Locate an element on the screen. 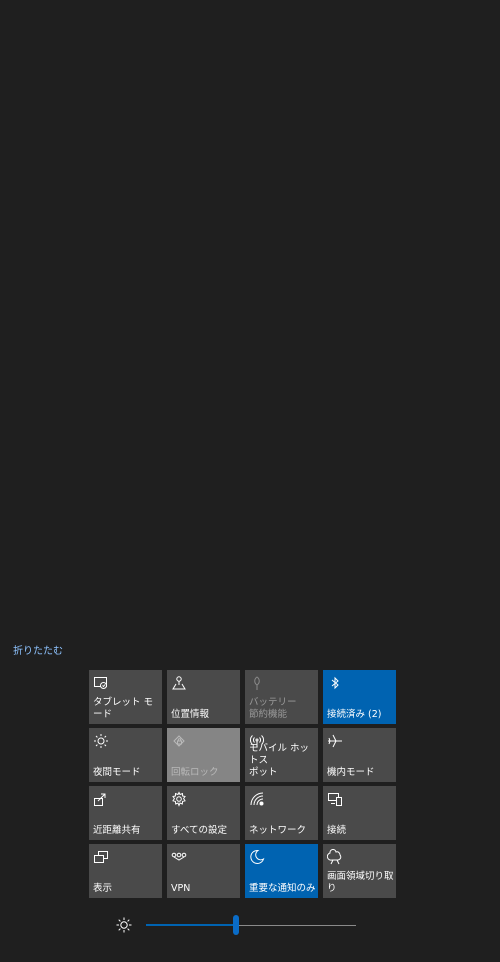  night-light-icon is located at coordinates (101, 741).